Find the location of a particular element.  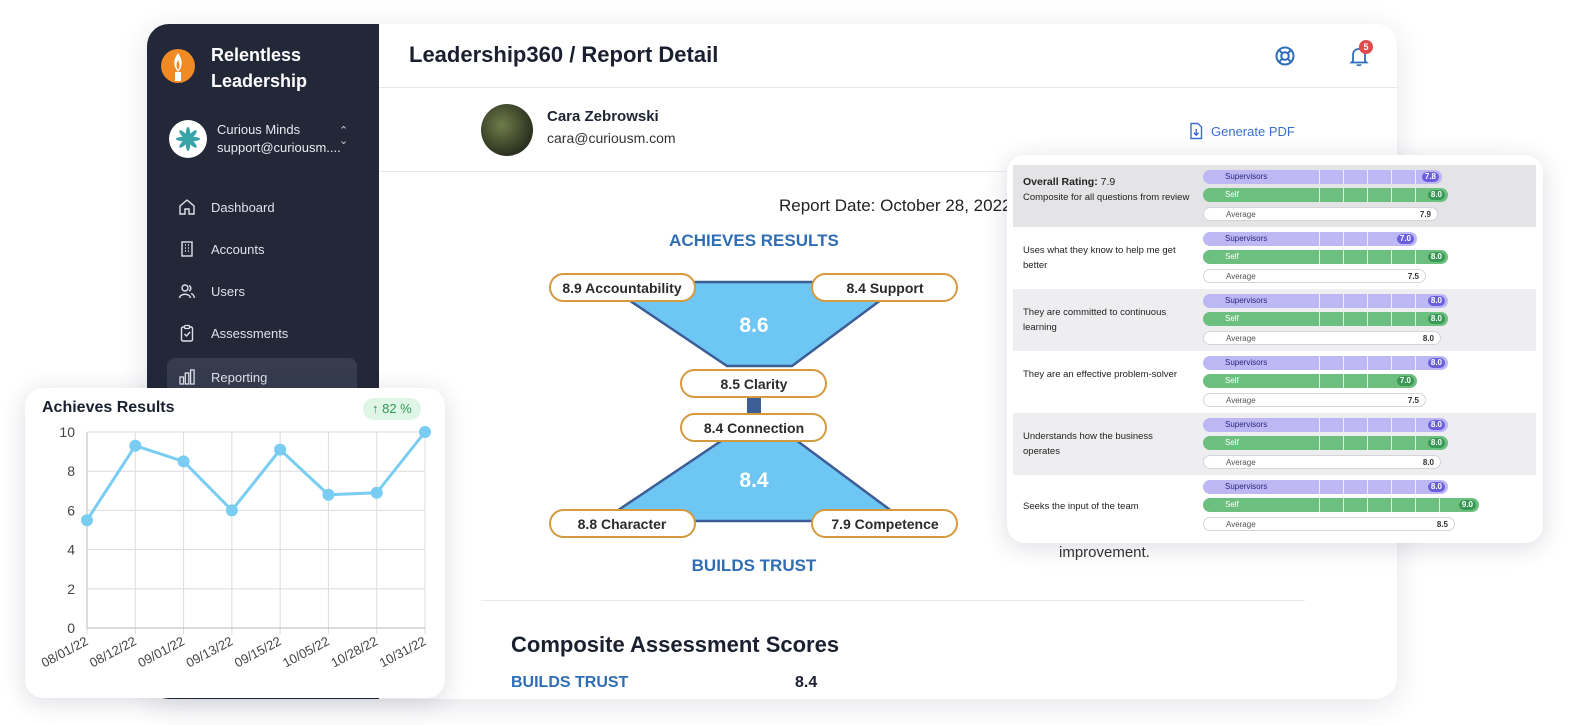

brand-name: Relentless Leadership is located at coordinates (259, 68).